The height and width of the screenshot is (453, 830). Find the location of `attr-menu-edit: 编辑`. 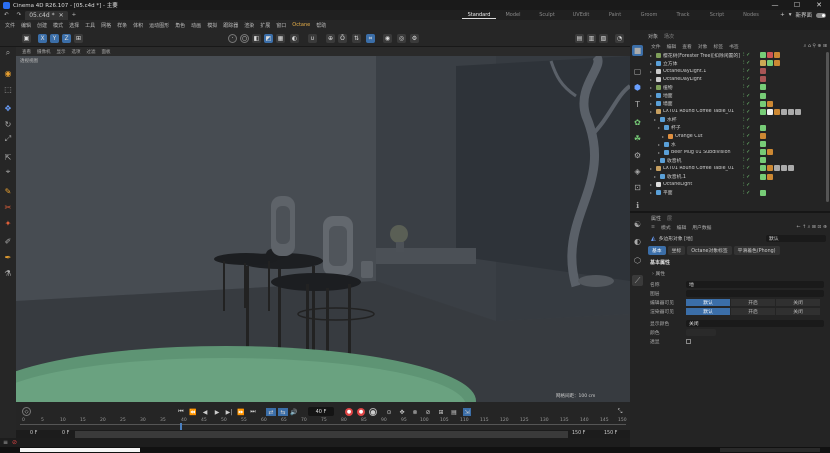

attr-menu-edit: 编辑 is located at coordinates (682, 227).